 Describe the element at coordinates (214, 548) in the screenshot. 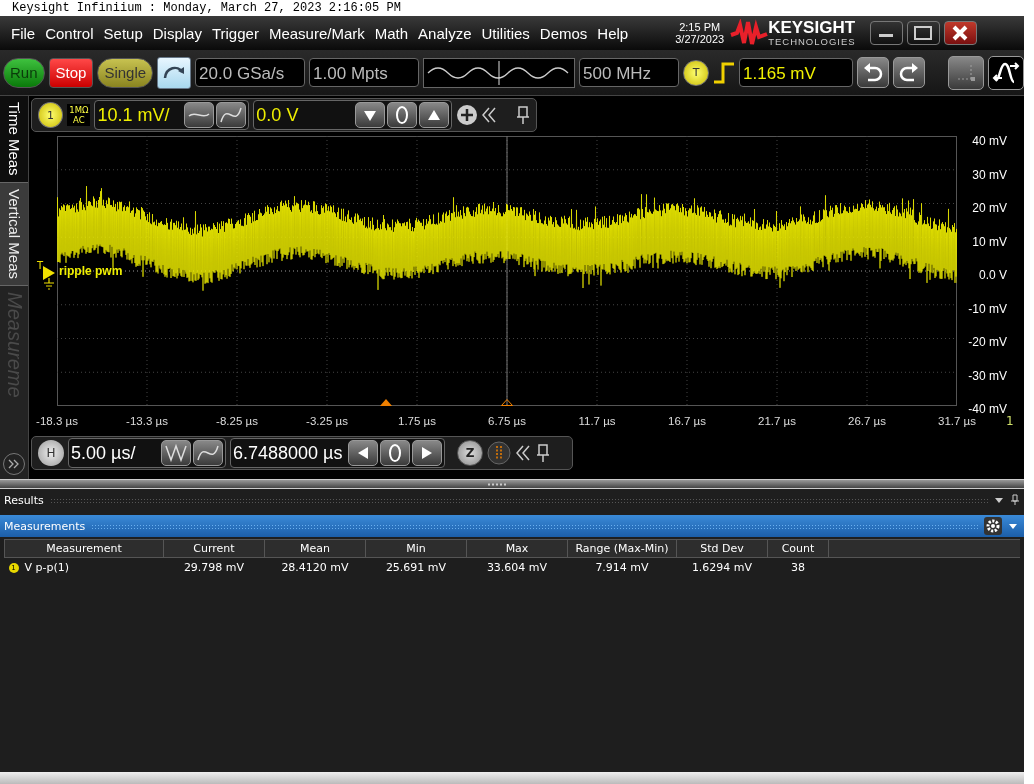

I see `column-header: Current` at that location.